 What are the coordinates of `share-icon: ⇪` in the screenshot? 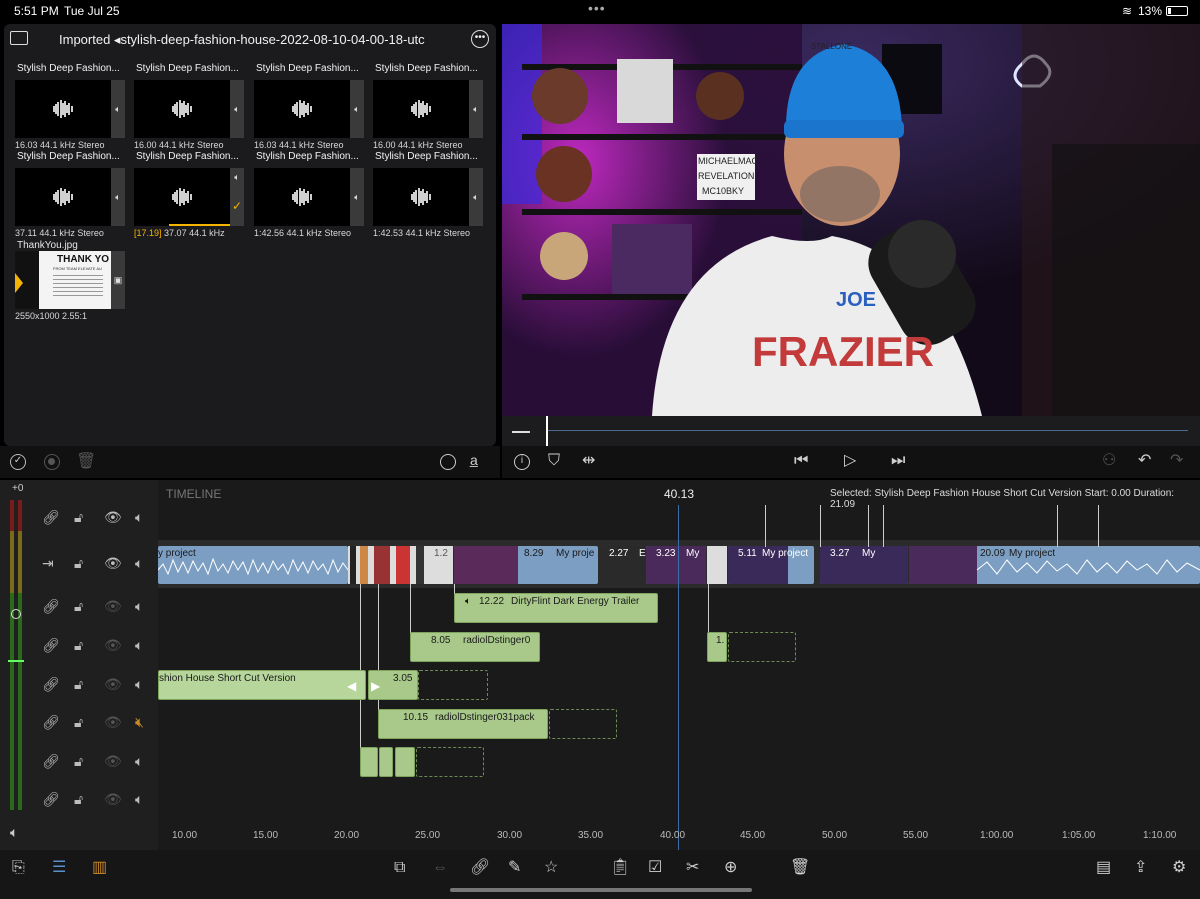 It's located at (1140, 868).